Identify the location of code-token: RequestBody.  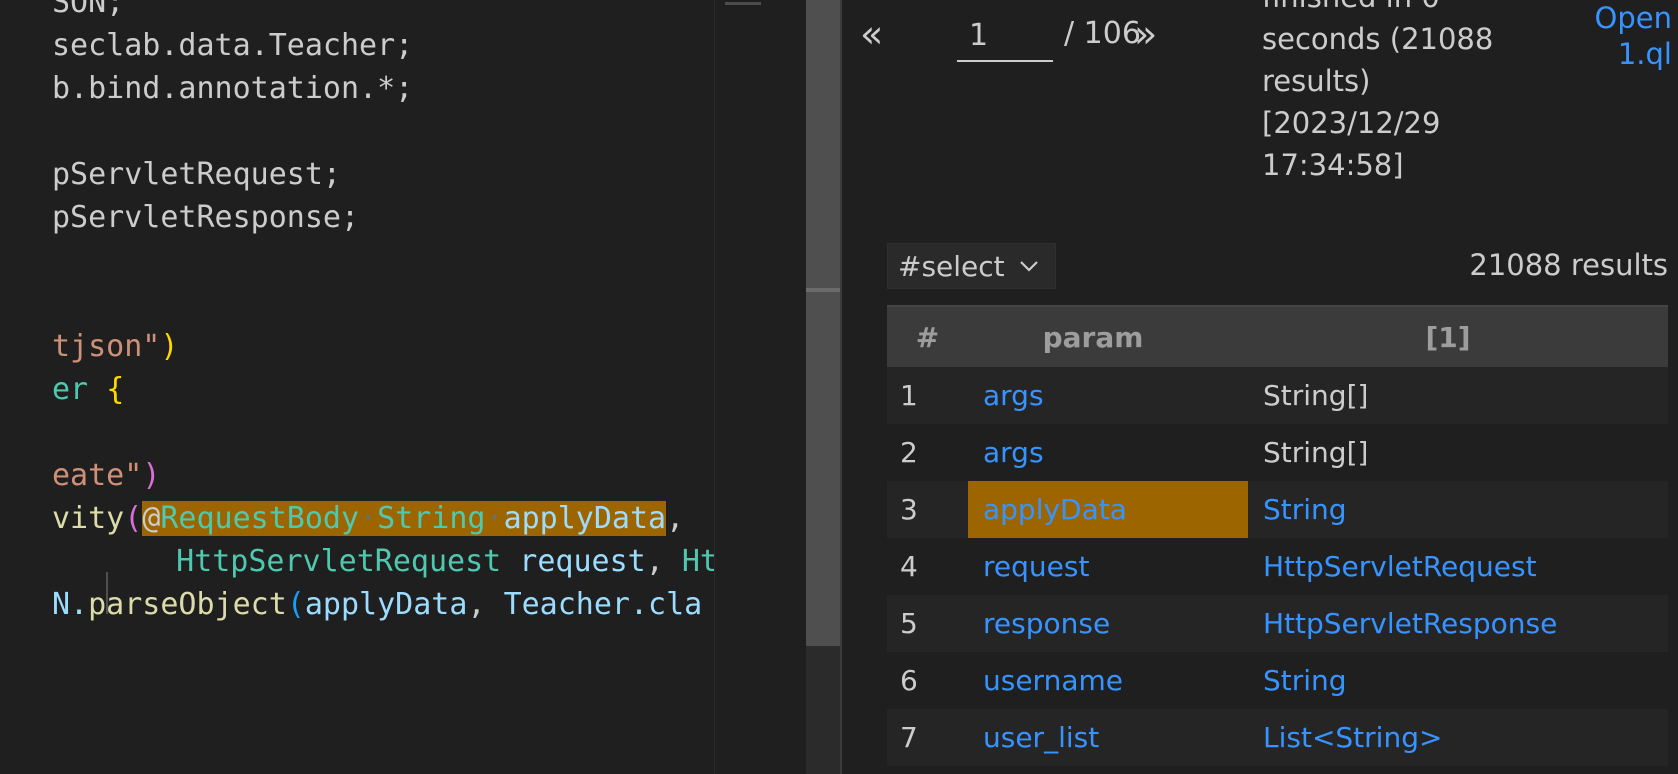
(260, 518).